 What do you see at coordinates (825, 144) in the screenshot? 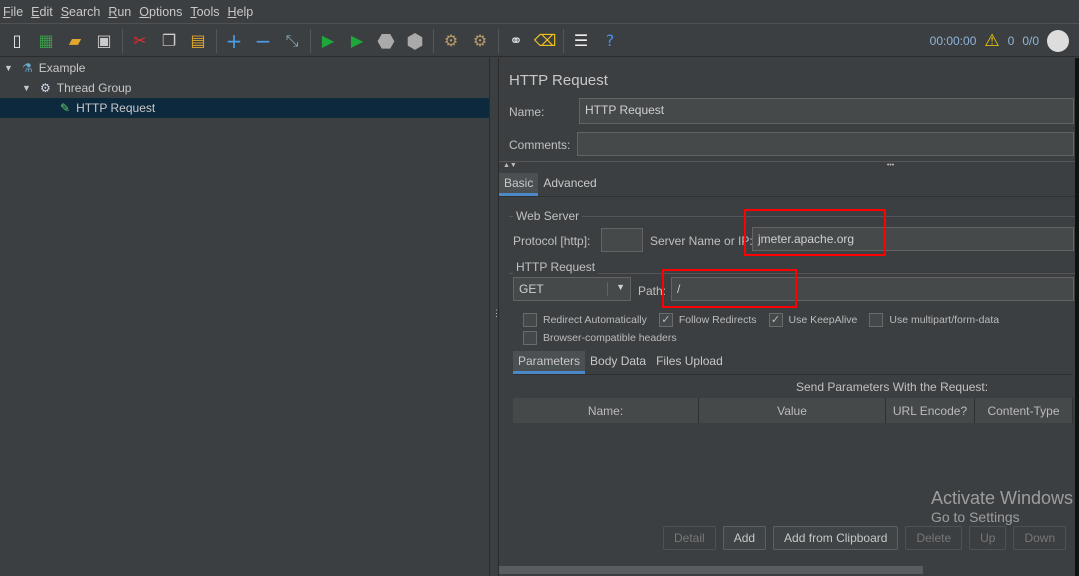
I see `comments-input` at bounding box center [825, 144].